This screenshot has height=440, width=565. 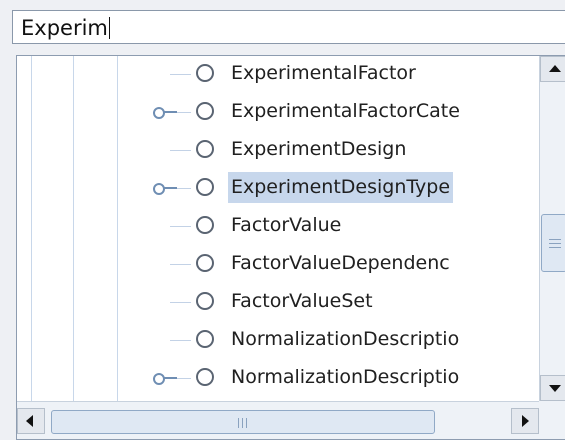 I want to click on tree-item: FactorValueDependenc, so click(x=277, y=265).